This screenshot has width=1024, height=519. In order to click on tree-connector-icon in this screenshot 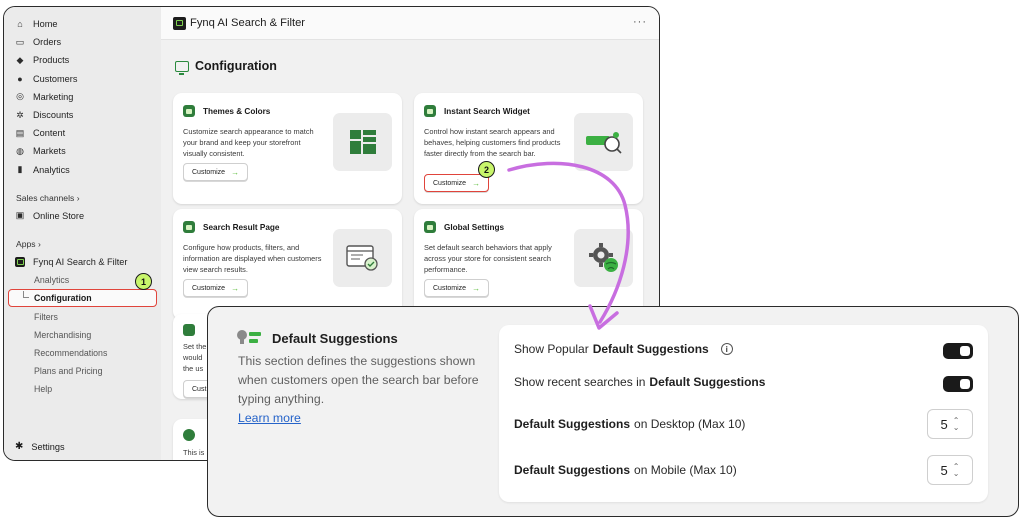, I will do `click(26, 295)`.